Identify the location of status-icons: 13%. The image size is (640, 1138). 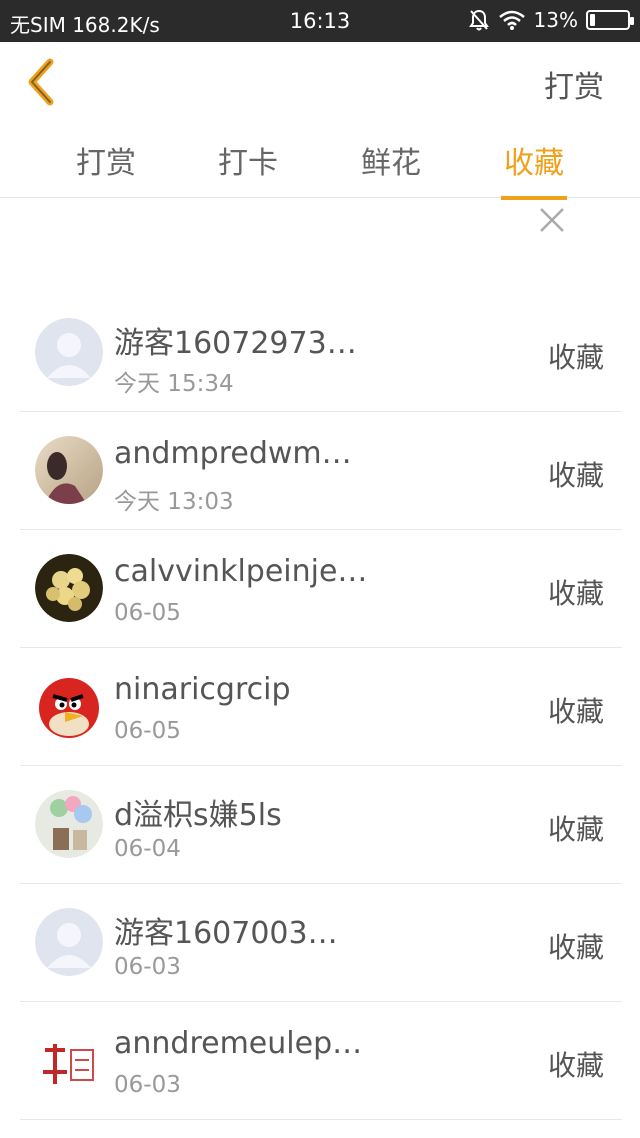
(551, 20).